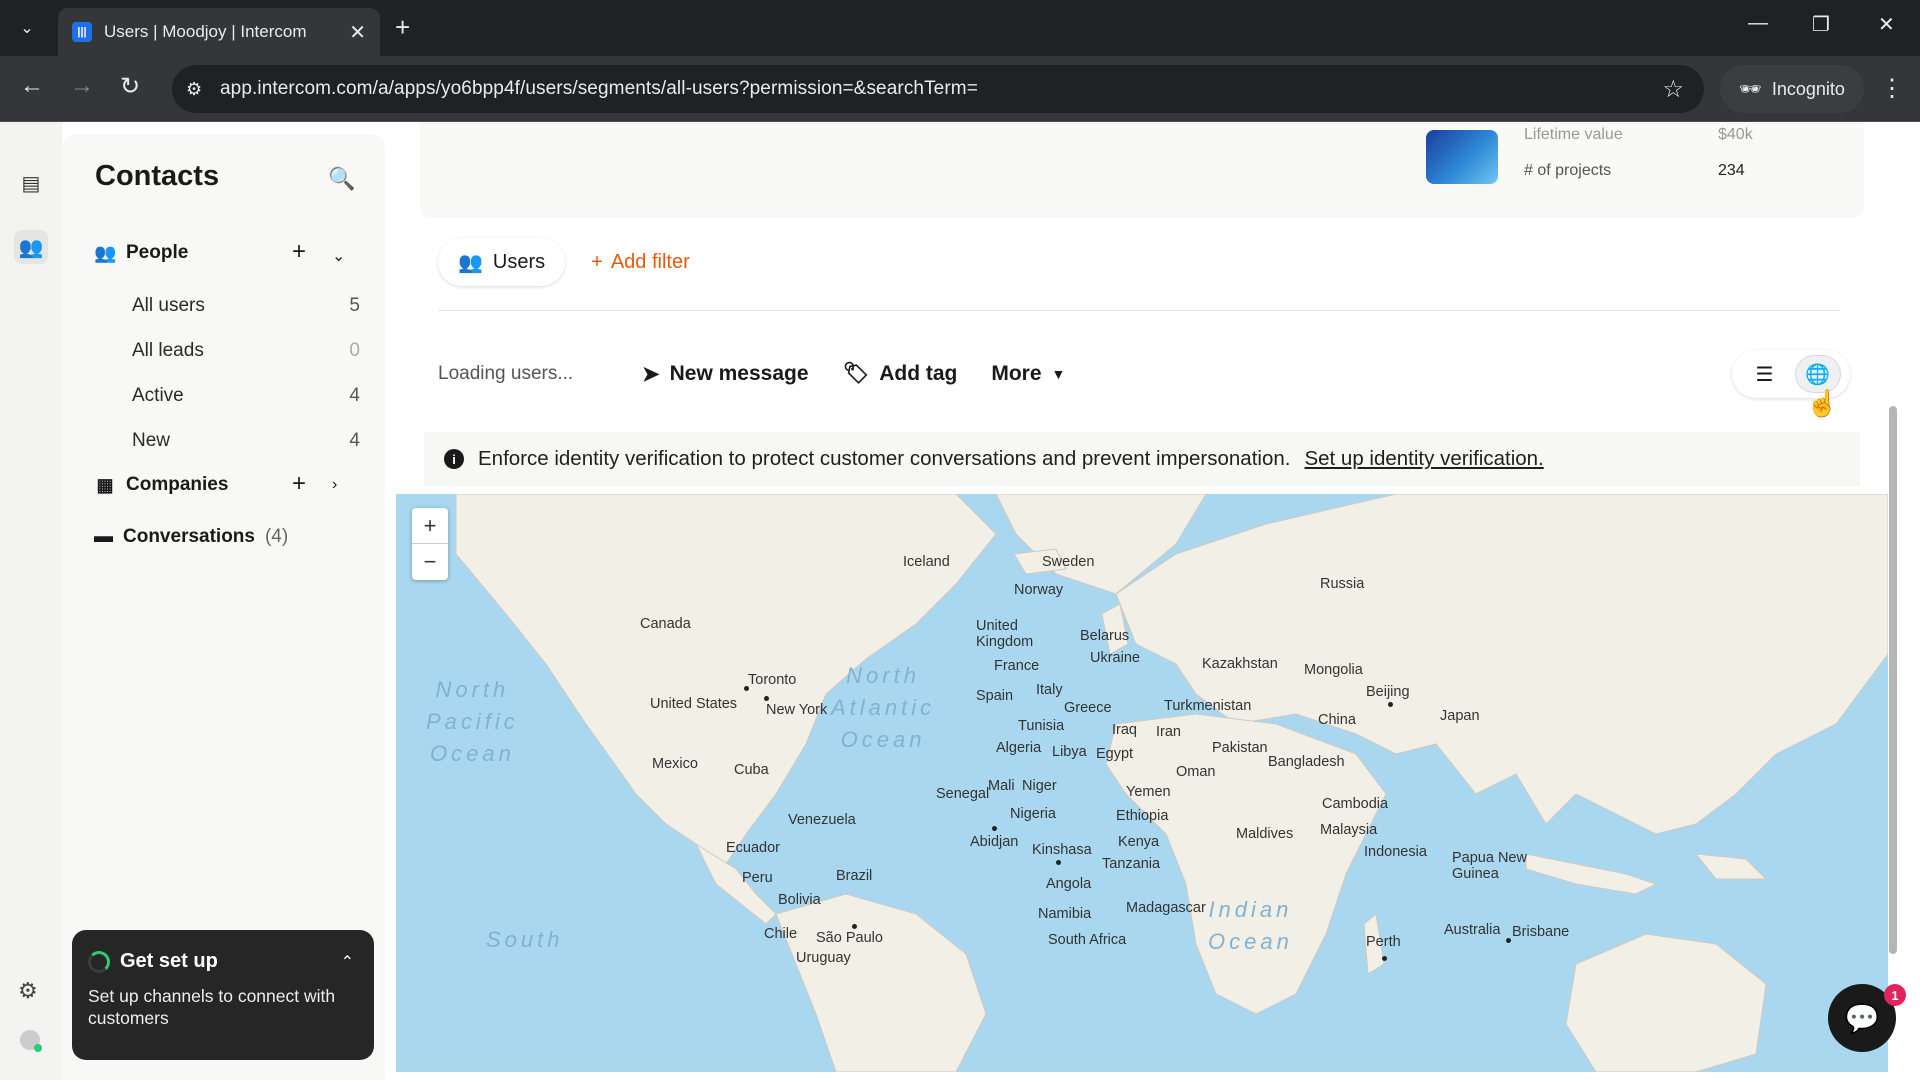  Describe the element at coordinates (650, 261) in the screenshot. I see `add-filter-label: Add filter` at that location.